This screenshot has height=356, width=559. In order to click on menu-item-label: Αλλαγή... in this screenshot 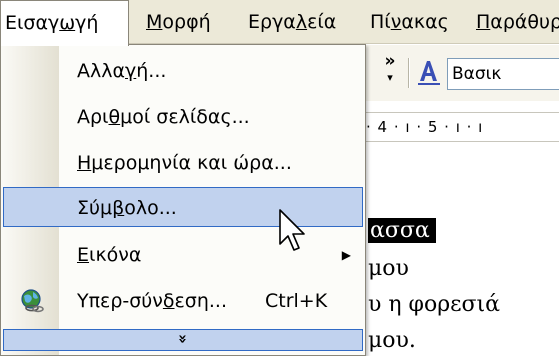, I will do `click(122, 71)`.